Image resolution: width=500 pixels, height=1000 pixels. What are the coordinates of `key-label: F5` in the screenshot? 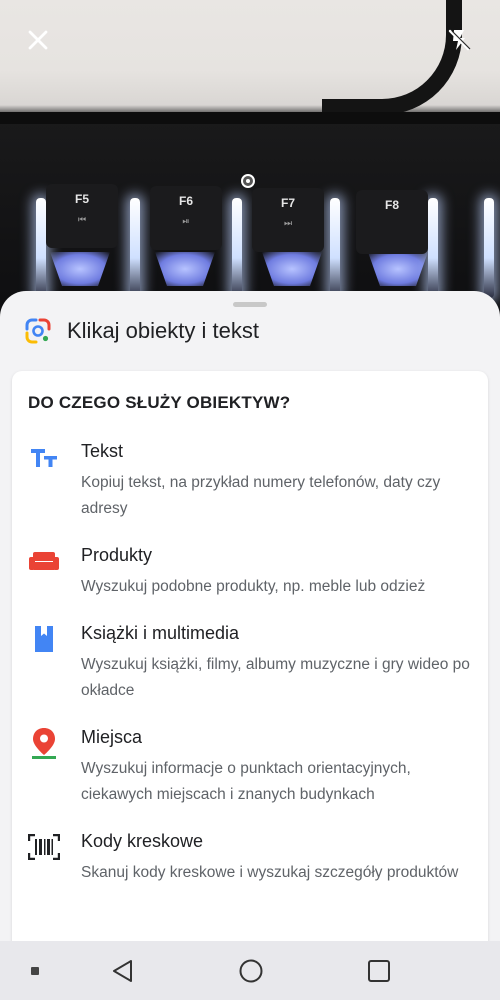 It's located at (81, 199).